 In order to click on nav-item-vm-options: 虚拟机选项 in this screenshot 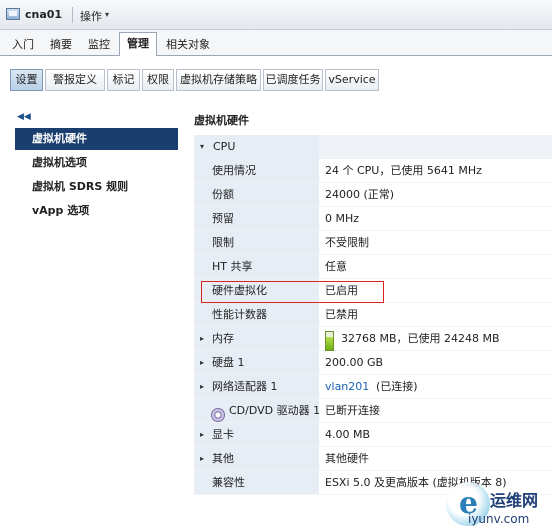, I will do `click(96, 163)`.